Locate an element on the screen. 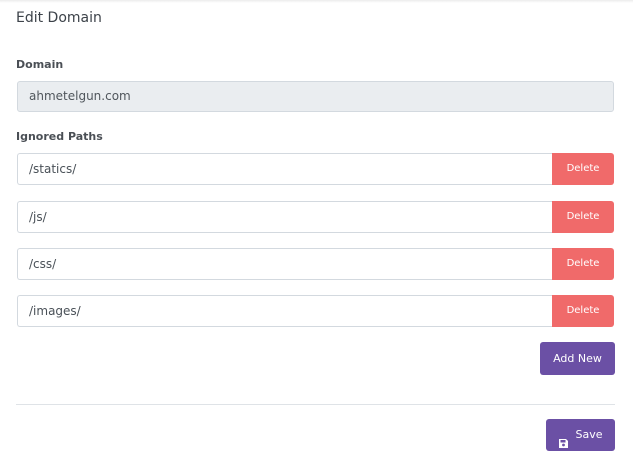  top-shadow is located at coordinates (316, 1).